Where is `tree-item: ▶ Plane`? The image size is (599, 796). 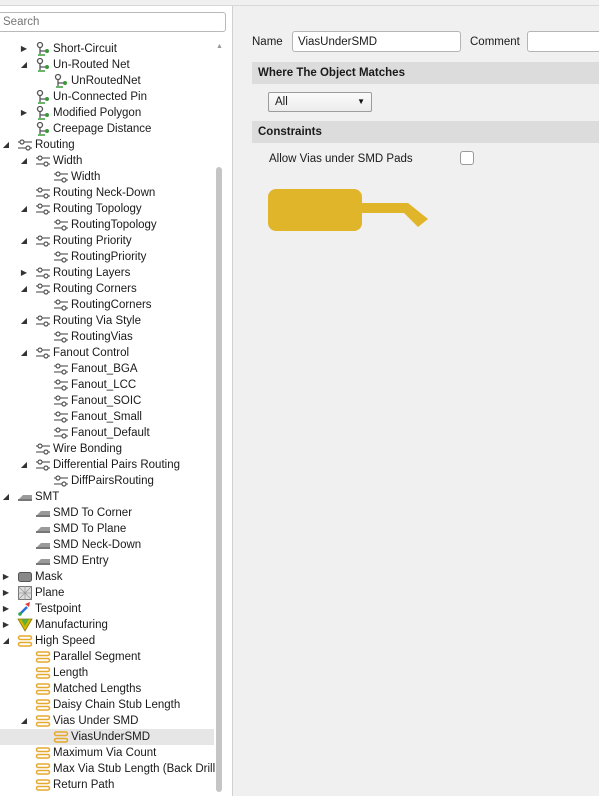
tree-item: ▶ Plane is located at coordinates (107, 593).